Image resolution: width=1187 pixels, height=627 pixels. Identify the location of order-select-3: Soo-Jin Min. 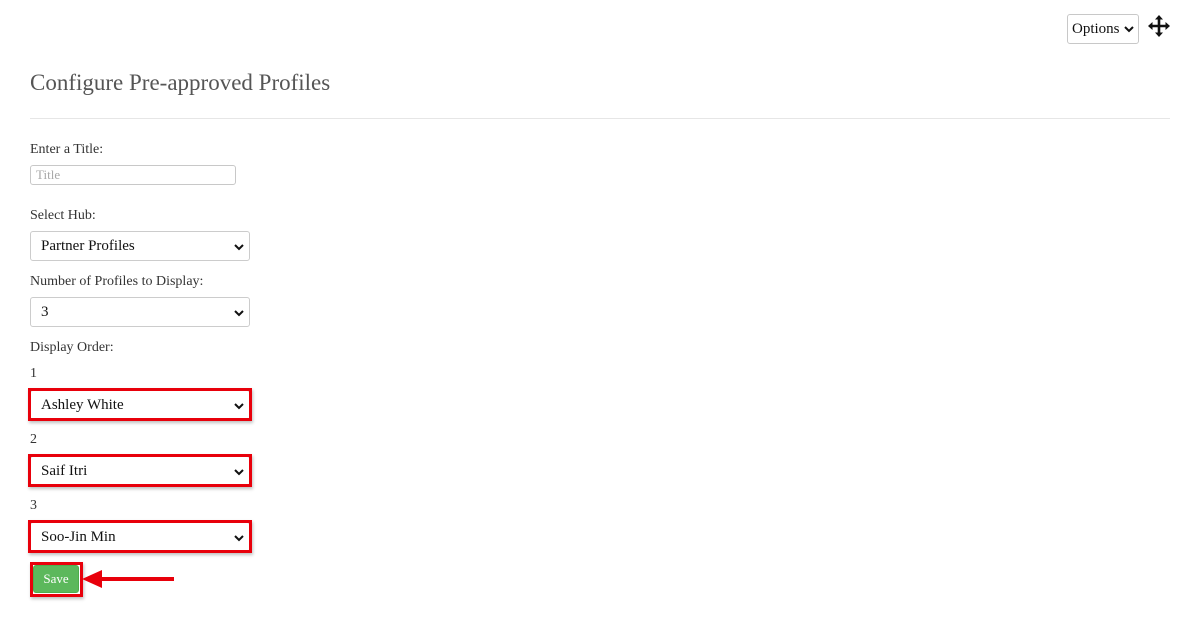
(140, 537).